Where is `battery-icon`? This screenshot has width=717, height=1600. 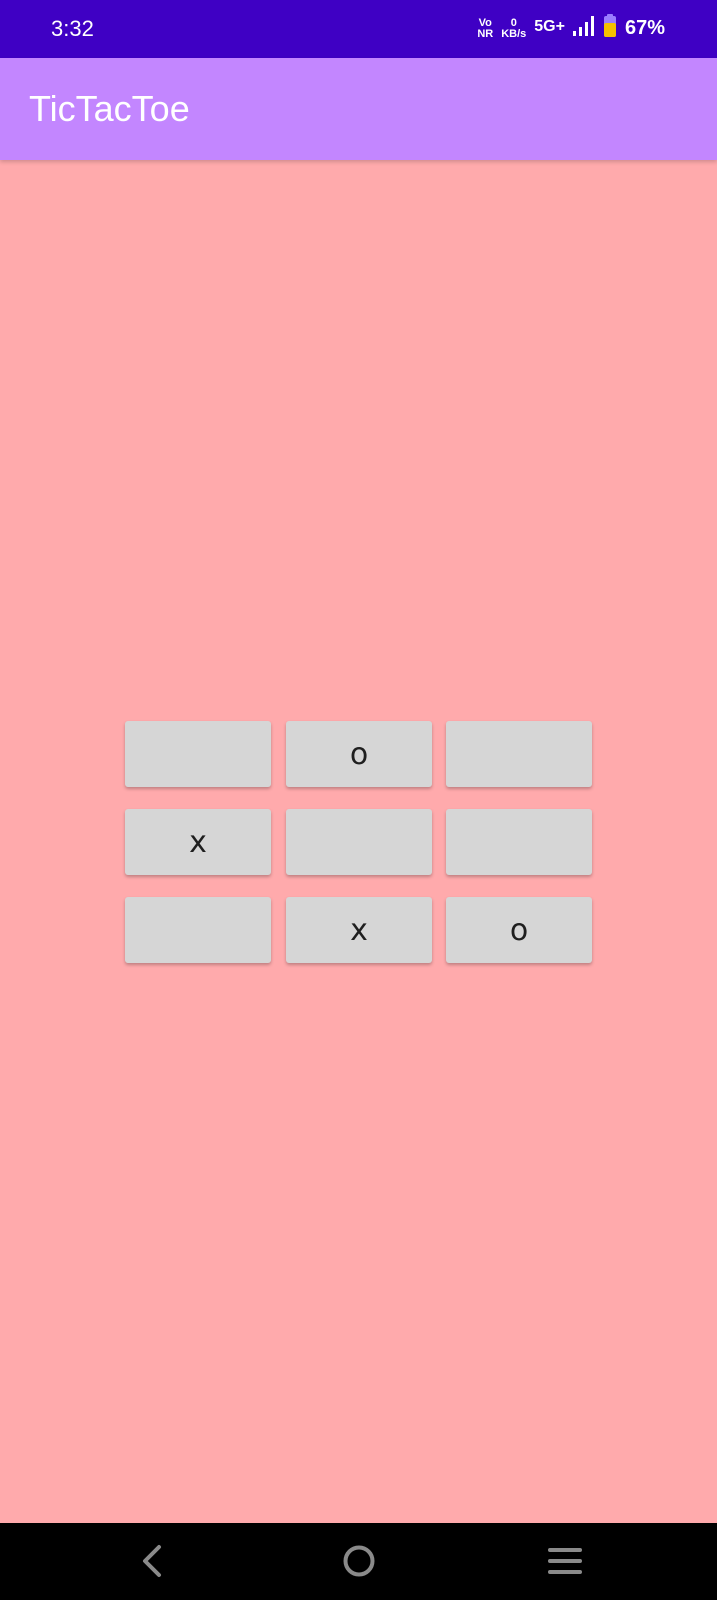 battery-icon is located at coordinates (610, 28).